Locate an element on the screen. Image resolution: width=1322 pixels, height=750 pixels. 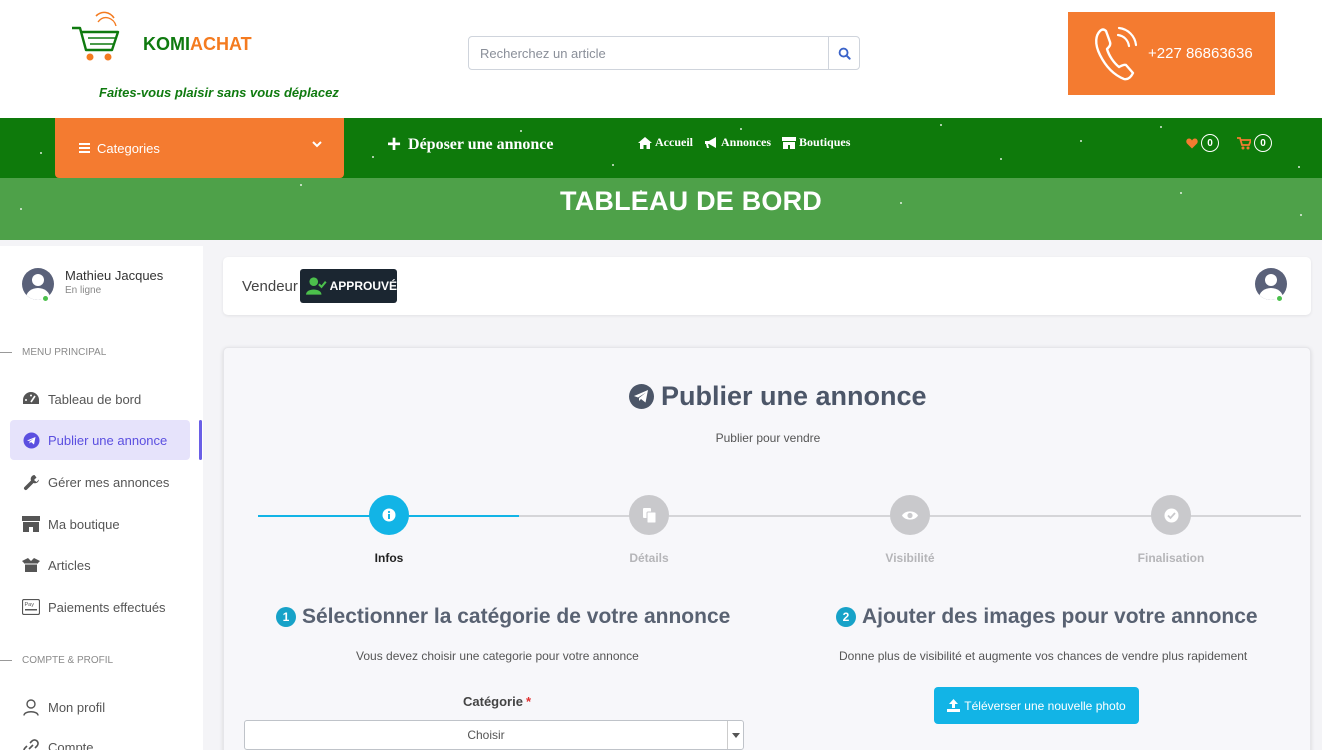
info-icon is located at coordinates (389, 515).